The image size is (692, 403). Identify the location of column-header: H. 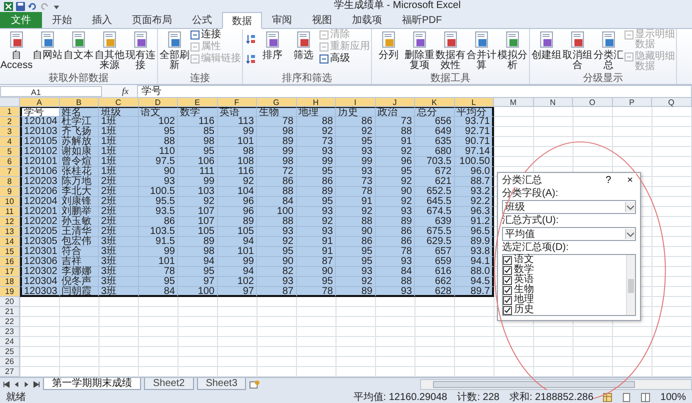
(316, 102).